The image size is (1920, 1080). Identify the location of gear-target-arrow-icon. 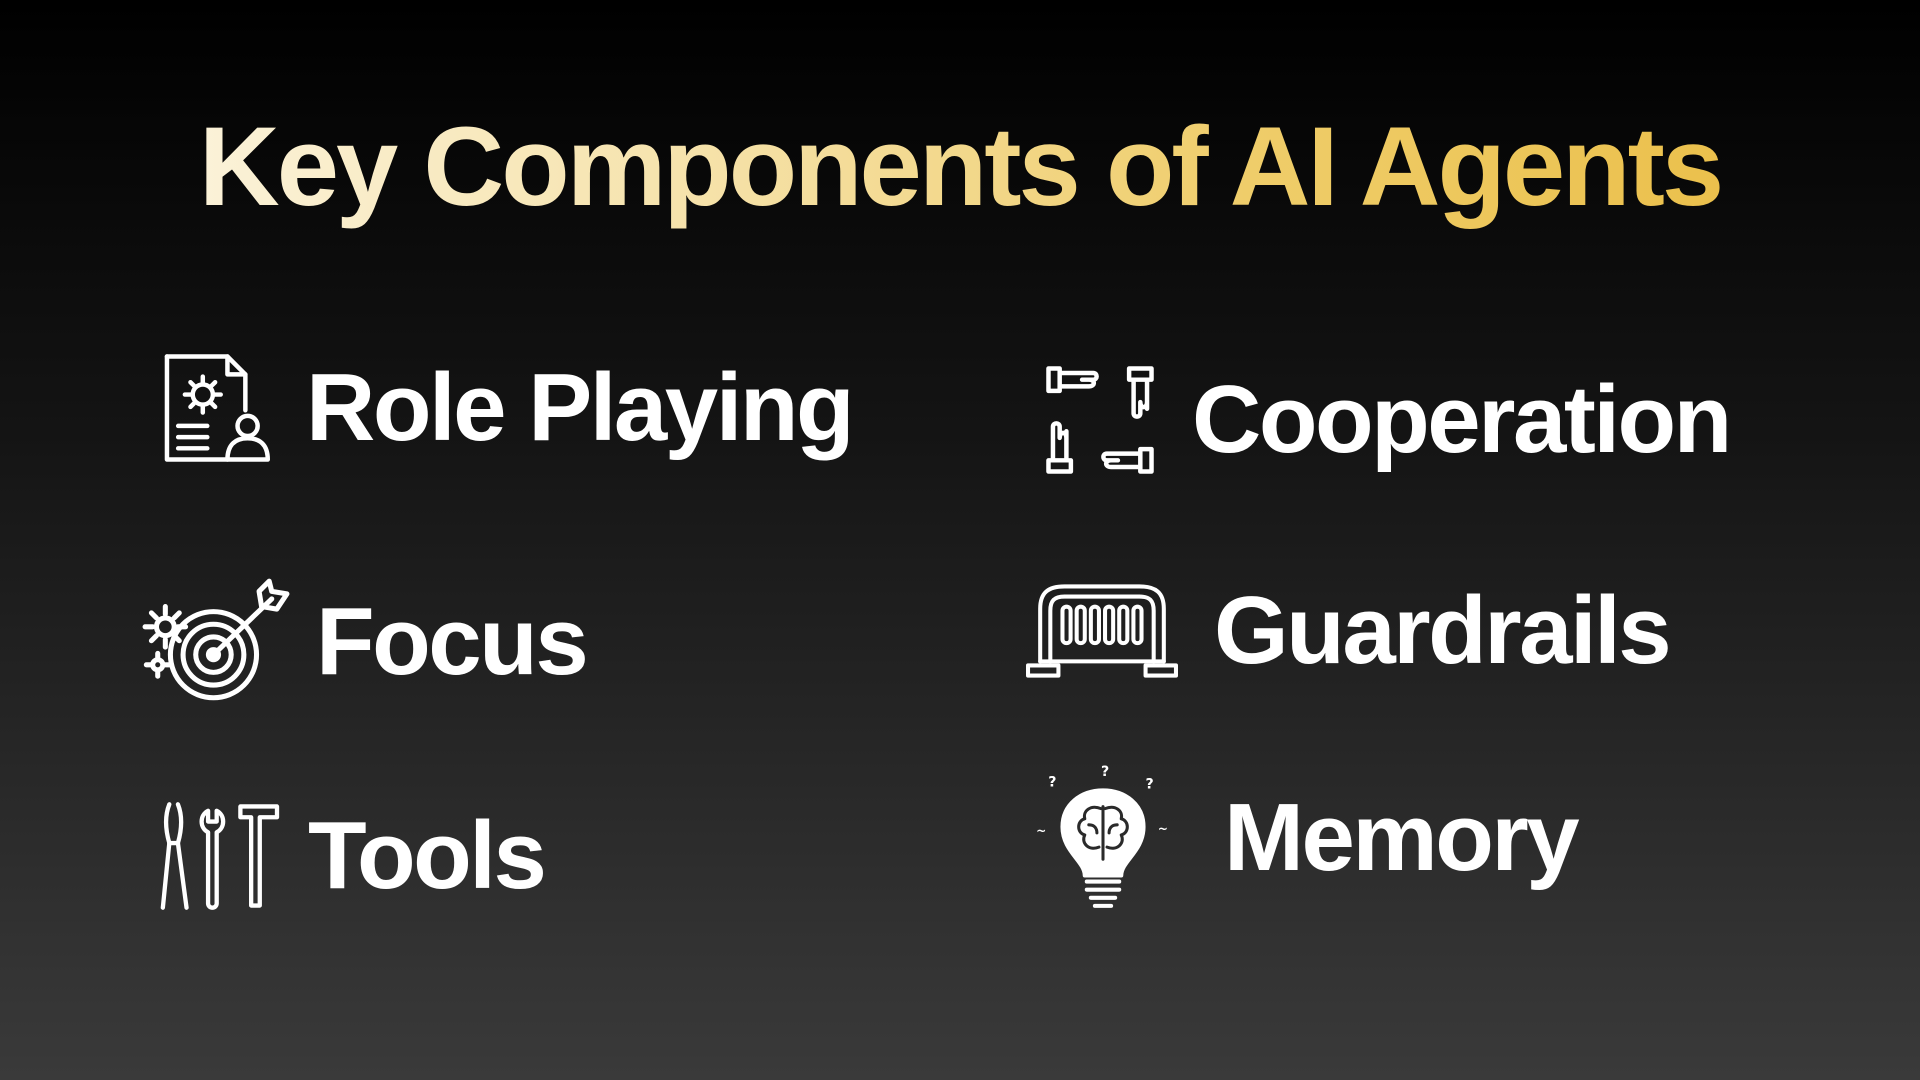
(216, 639).